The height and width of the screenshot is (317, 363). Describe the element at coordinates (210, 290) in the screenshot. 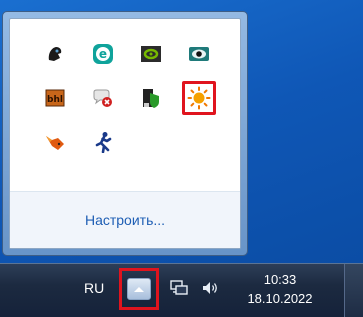

I see `volume-icon` at that location.